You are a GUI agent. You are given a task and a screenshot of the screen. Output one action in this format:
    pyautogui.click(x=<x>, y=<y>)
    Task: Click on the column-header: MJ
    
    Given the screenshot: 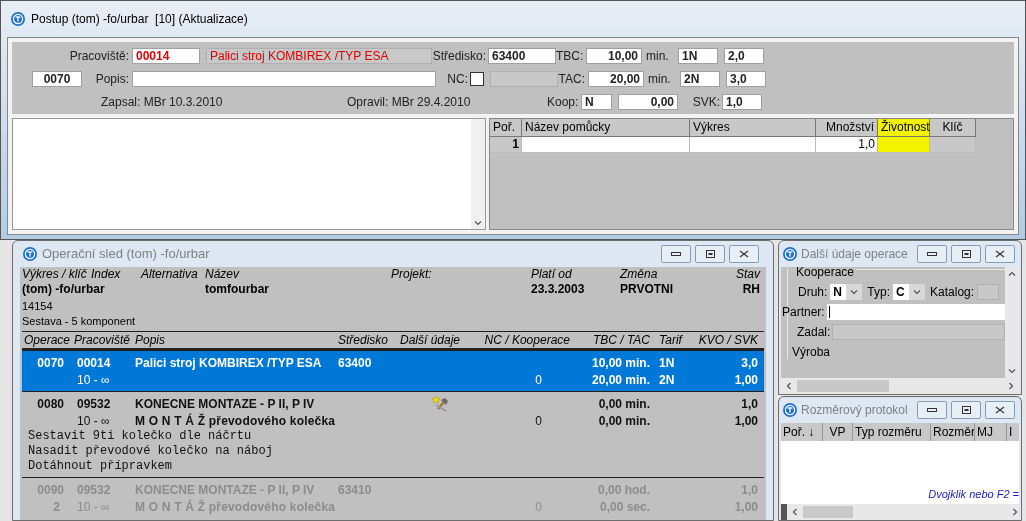 What is the action you would take?
    pyautogui.click(x=991, y=432)
    